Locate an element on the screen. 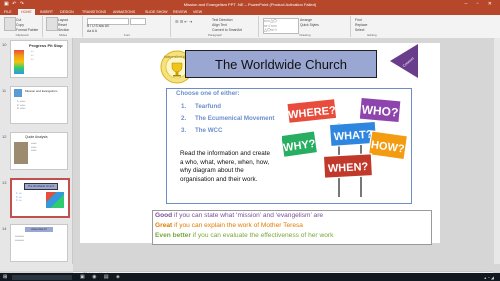 This screenshot has height=281, width=500. slide-title-text: The Worldwide Church is located at coordinates (281, 64).